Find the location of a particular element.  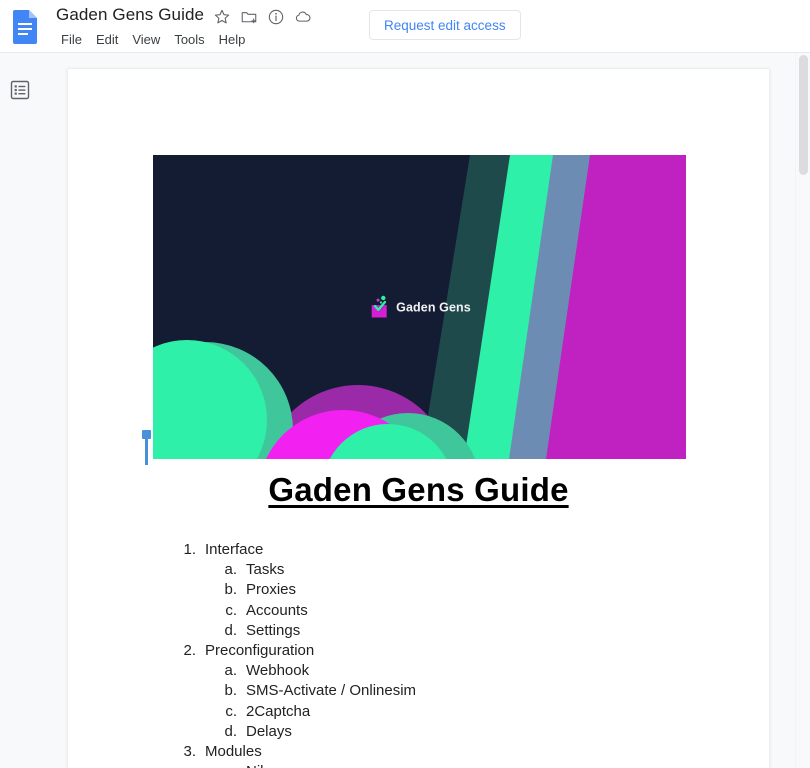

list-item: a. Webhook is located at coordinates (432, 672).